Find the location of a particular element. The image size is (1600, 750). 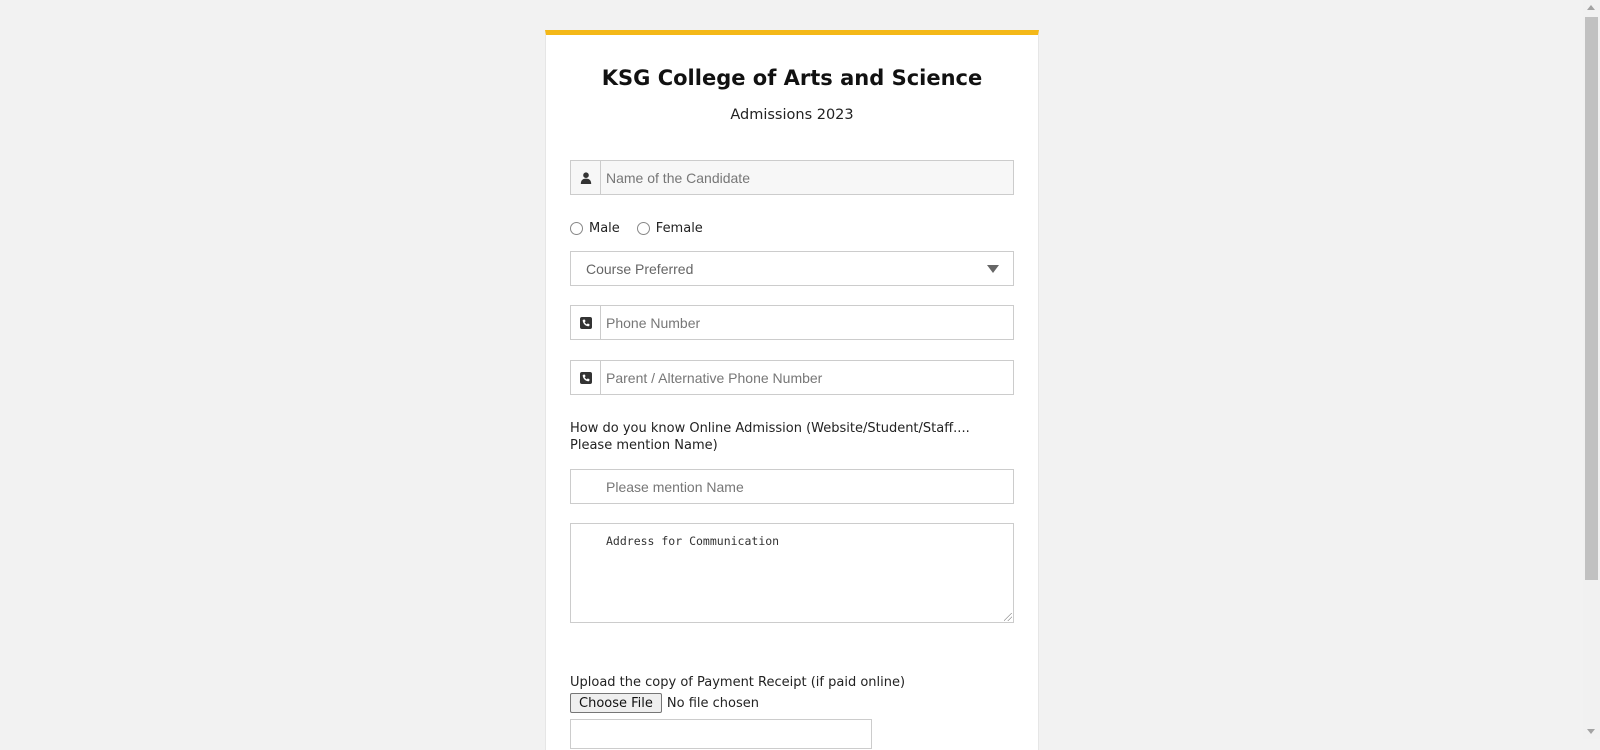

female-radio is located at coordinates (643, 228).